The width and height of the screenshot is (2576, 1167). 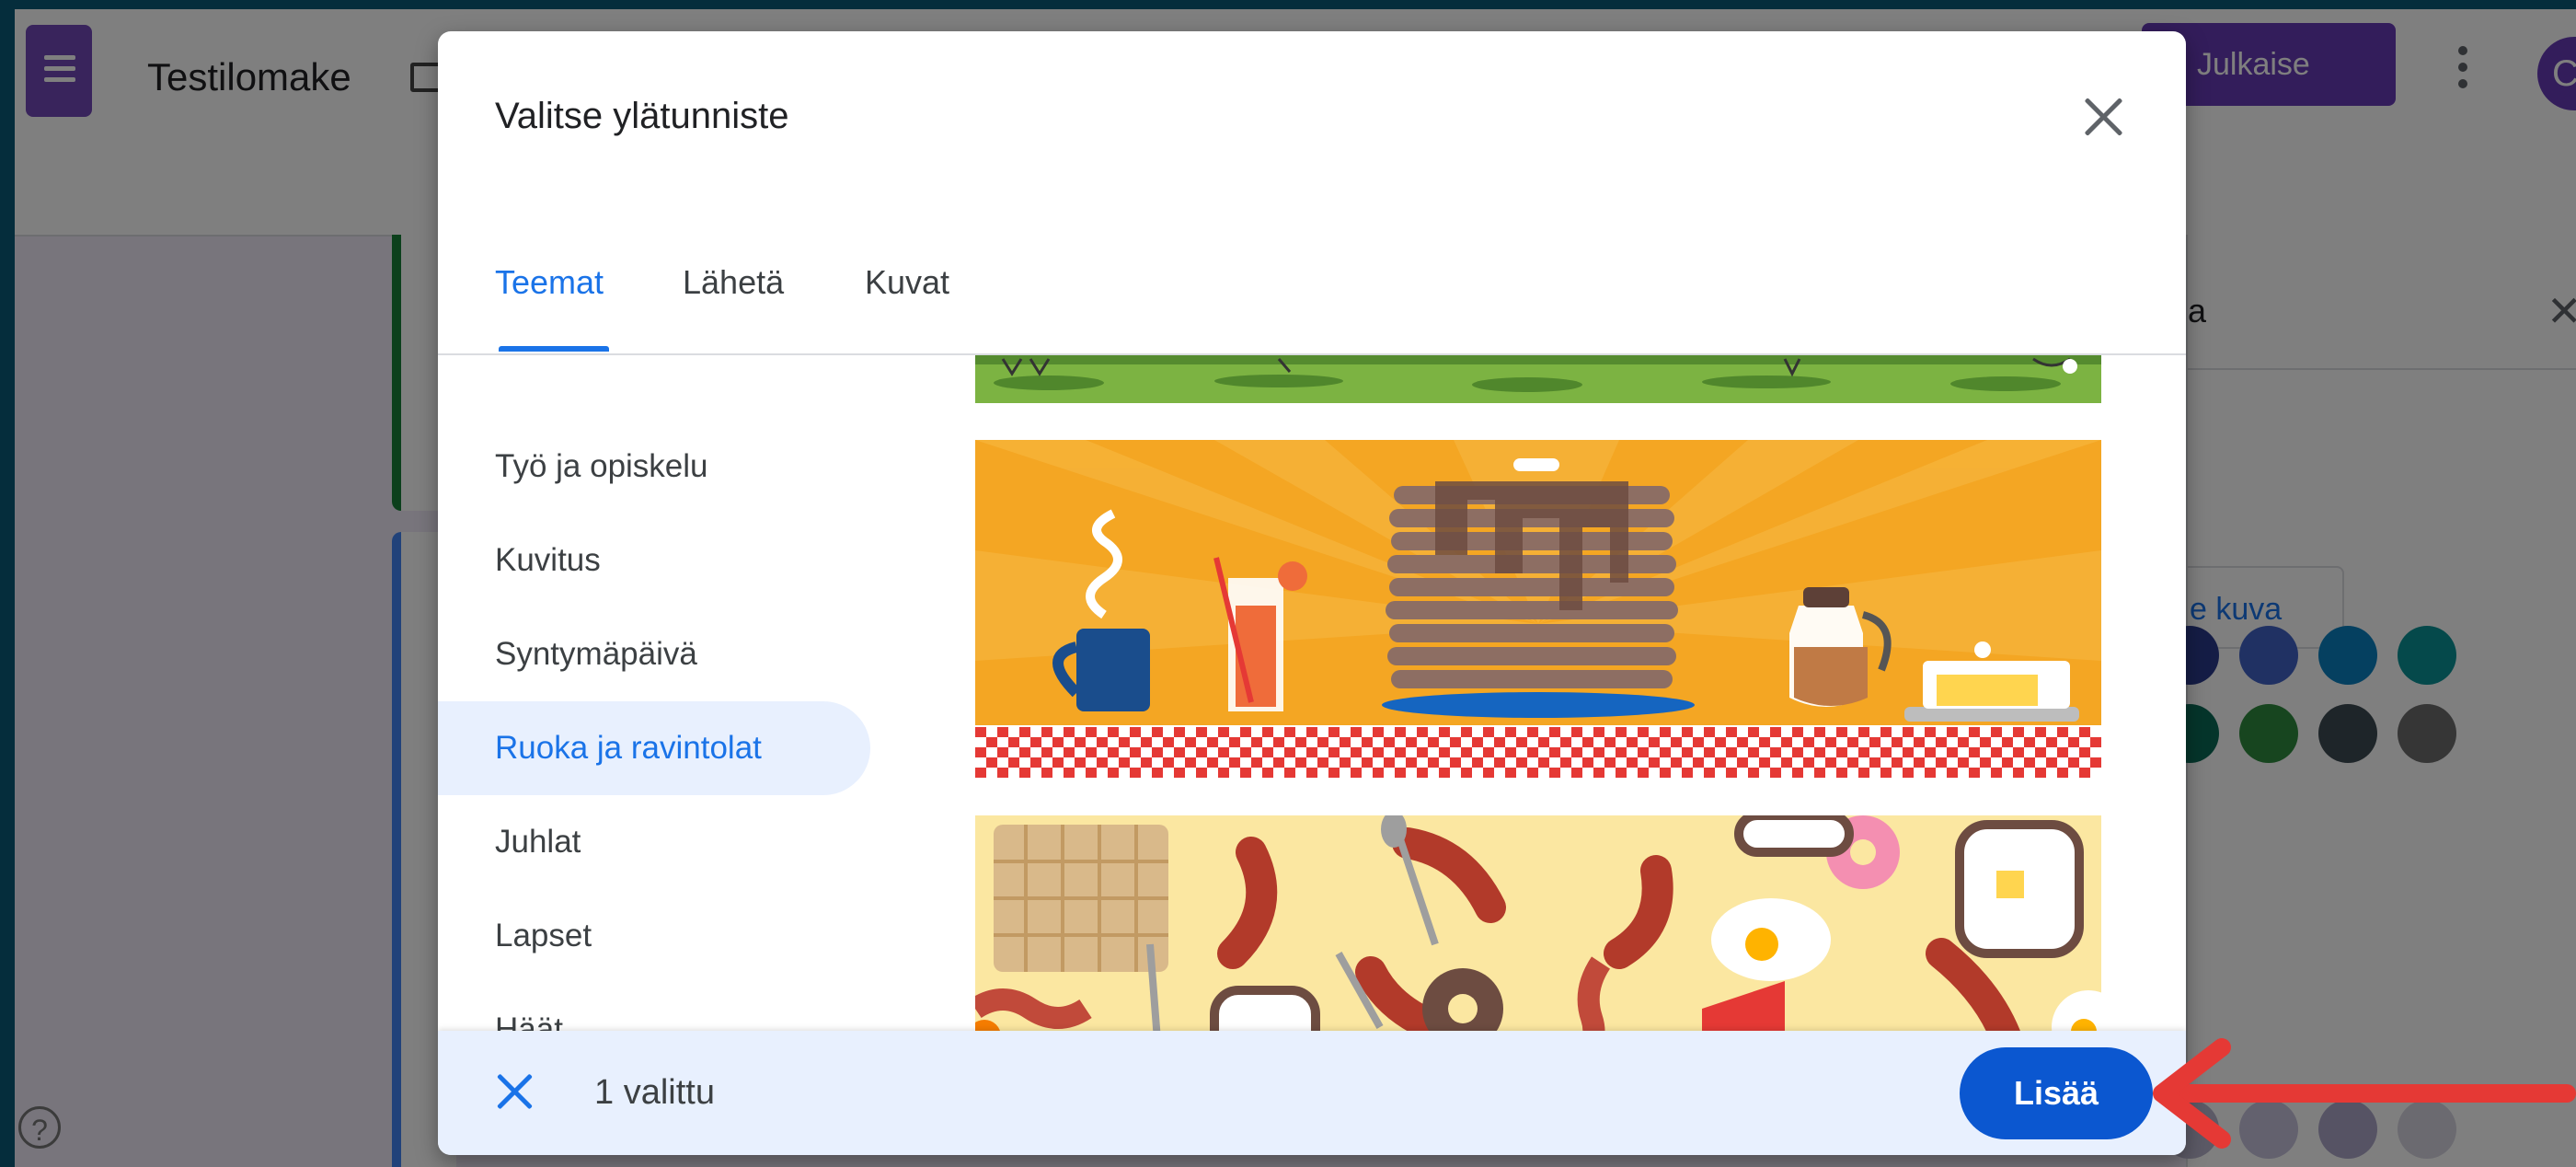 What do you see at coordinates (2103, 117) in the screenshot?
I see `close-icon` at bounding box center [2103, 117].